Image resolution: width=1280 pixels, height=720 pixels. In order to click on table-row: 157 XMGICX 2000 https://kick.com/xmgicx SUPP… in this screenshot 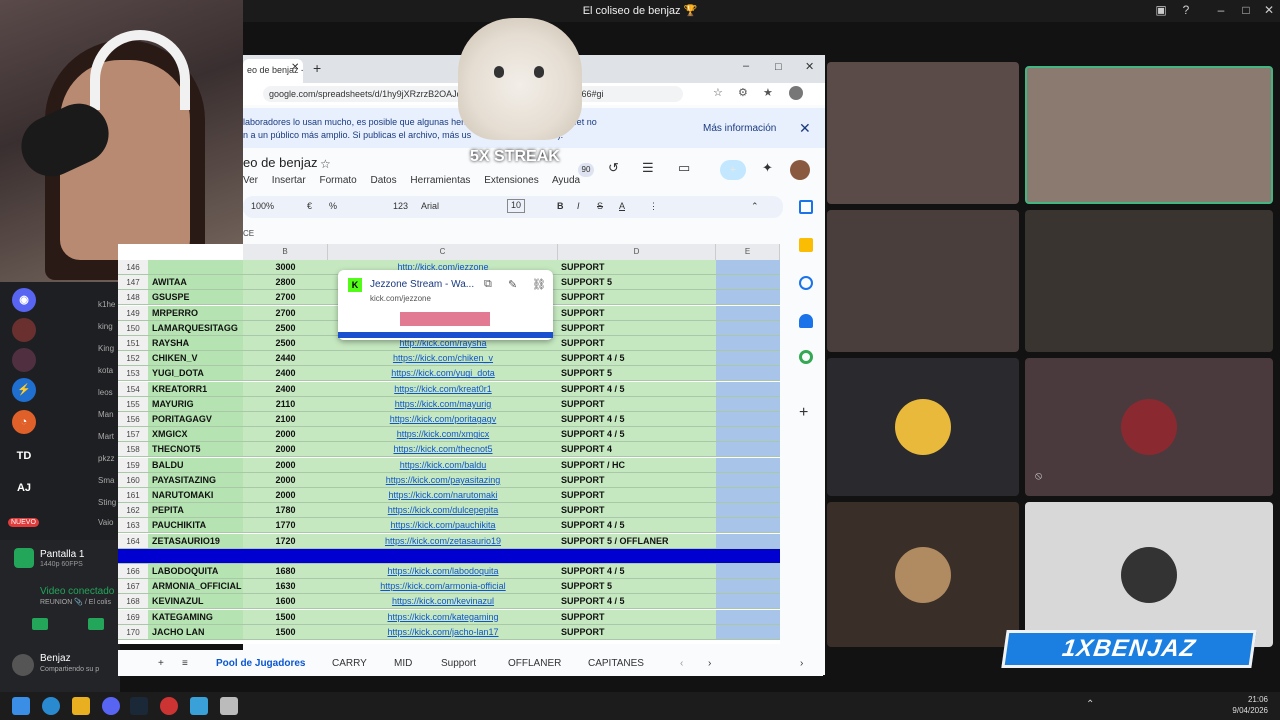, I will do `click(449, 435)`.